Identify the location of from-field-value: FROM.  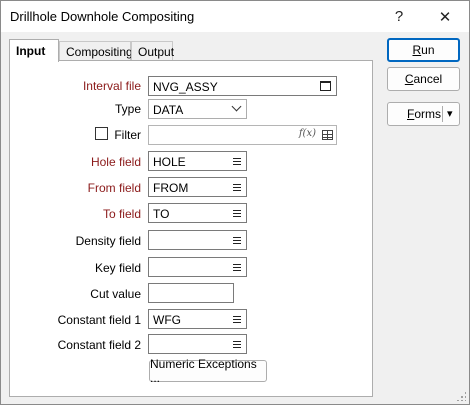
(171, 188).